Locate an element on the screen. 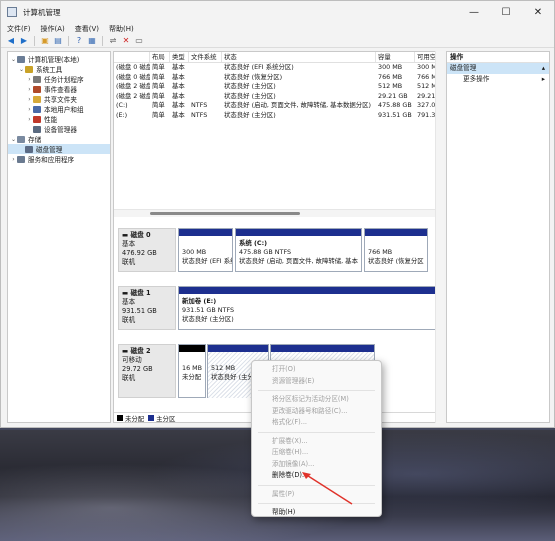 This screenshot has height=541, width=555. vertical-scrollbar is located at coordinates (439, 237).